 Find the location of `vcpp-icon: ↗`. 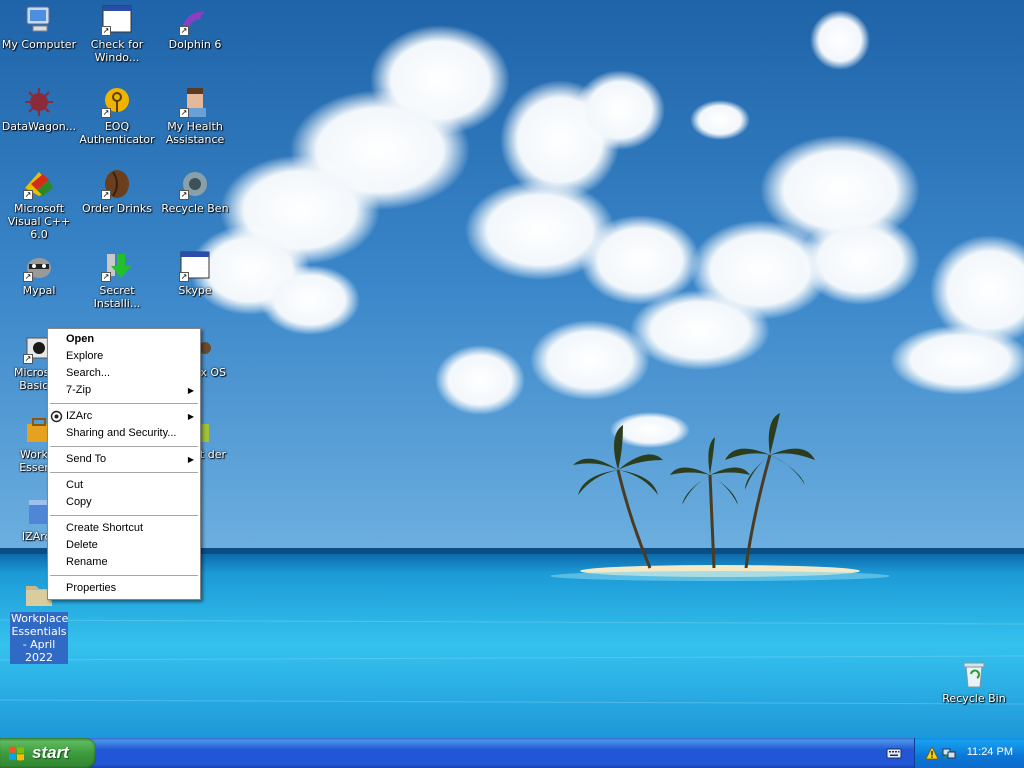

vcpp-icon: ↗ is located at coordinates (39, 184).